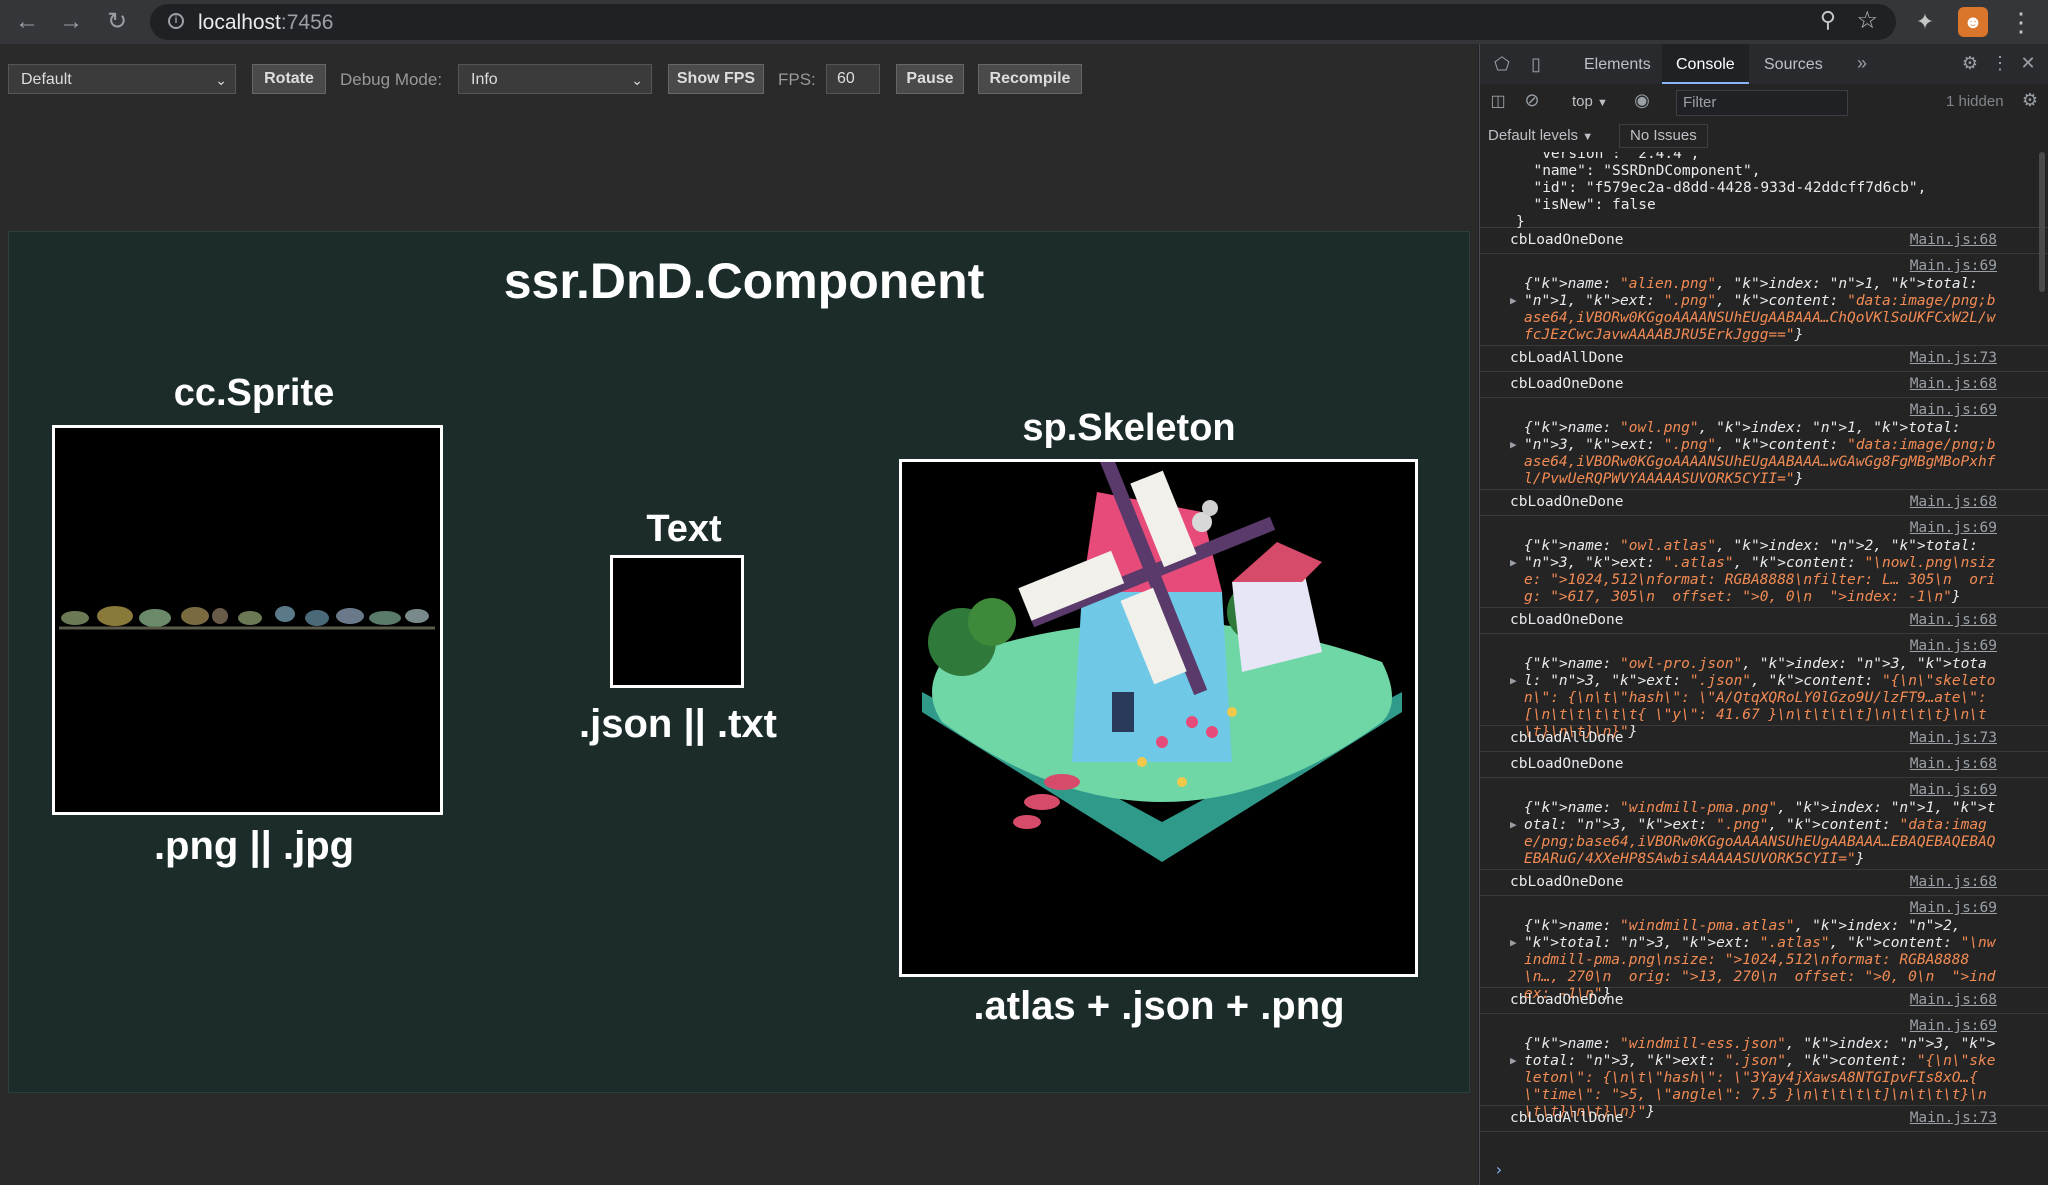 Image resolution: width=2048 pixels, height=1185 pixels. What do you see at coordinates (1567, 358) in the screenshot?
I see `console-log-text: cbLoadAllDone` at bounding box center [1567, 358].